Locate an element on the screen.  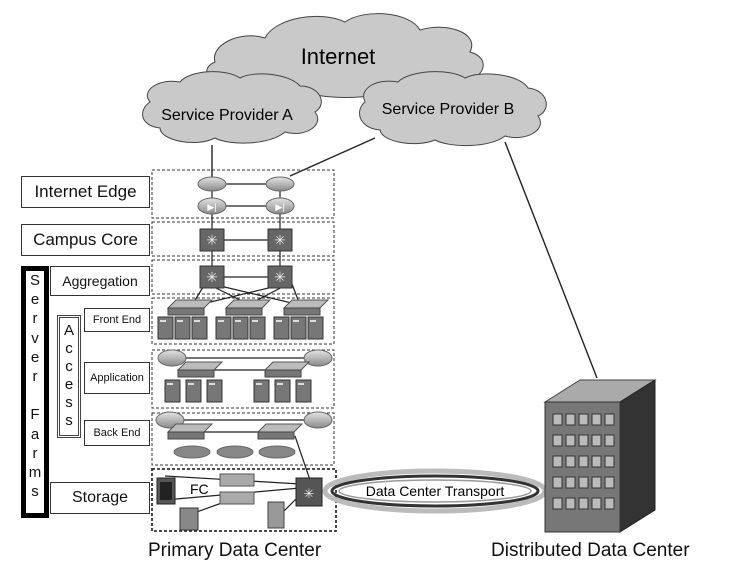
service-provider-a-label: Service Provider A is located at coordinates (227, 115).